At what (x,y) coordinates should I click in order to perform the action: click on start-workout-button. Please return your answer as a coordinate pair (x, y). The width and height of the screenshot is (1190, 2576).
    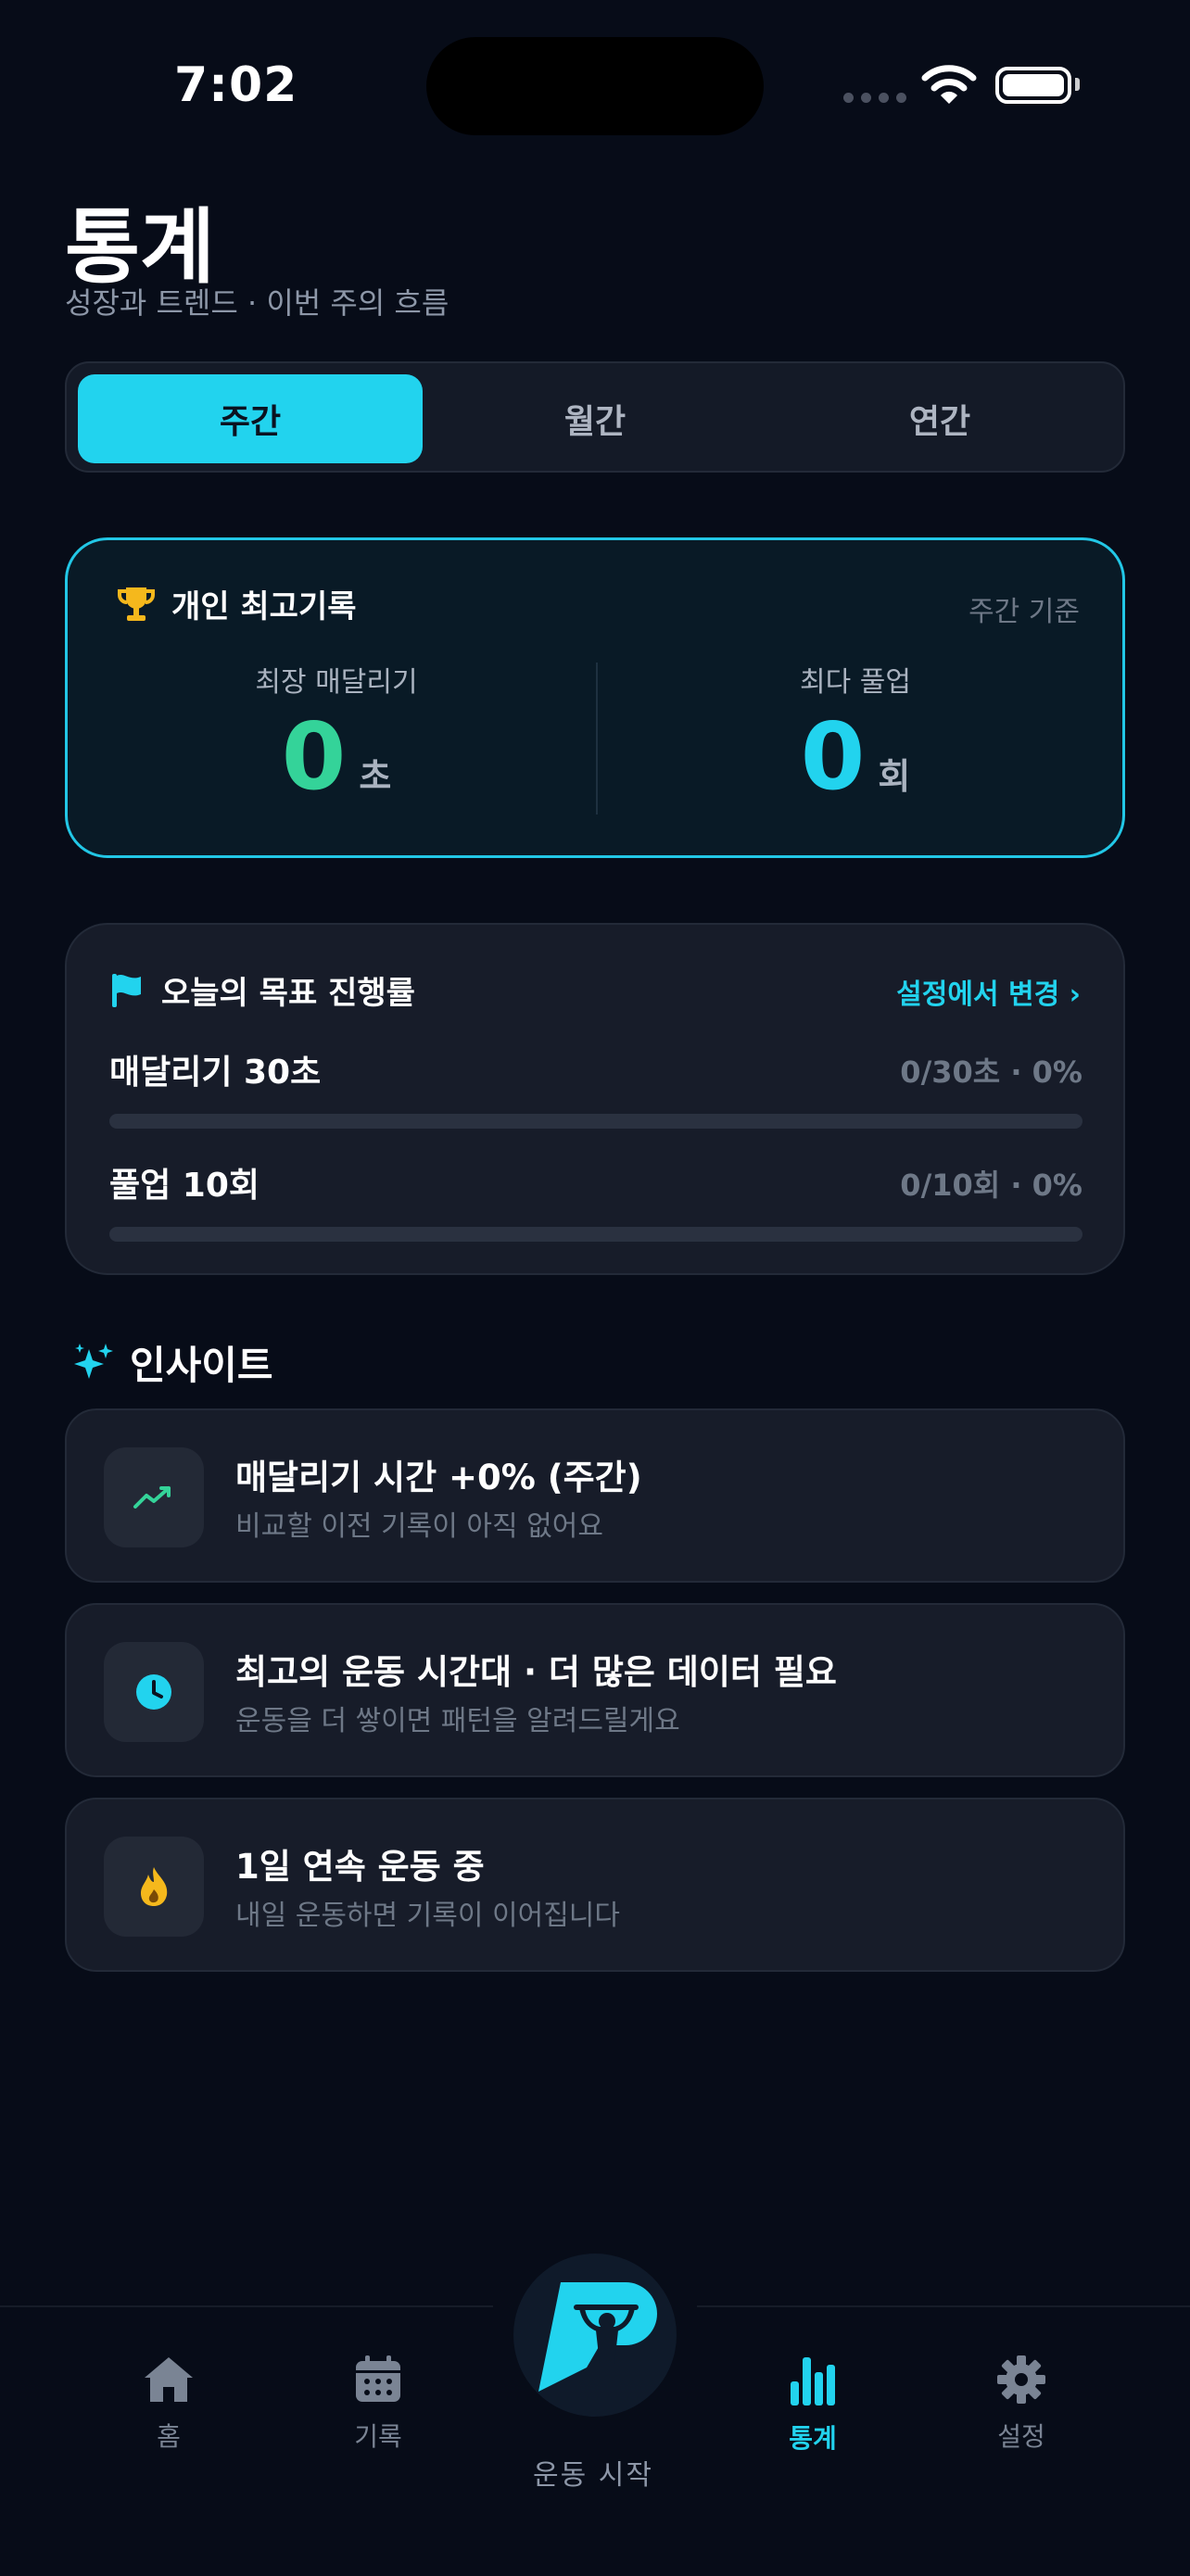
    Looking at the image, I should click on (595, 2336).